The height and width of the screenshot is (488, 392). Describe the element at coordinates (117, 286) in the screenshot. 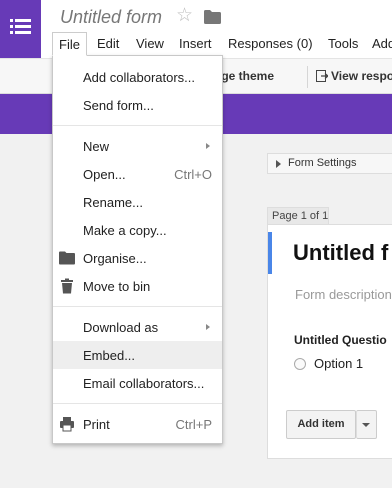

I see `menu-item-label: Move to bin` at that location.